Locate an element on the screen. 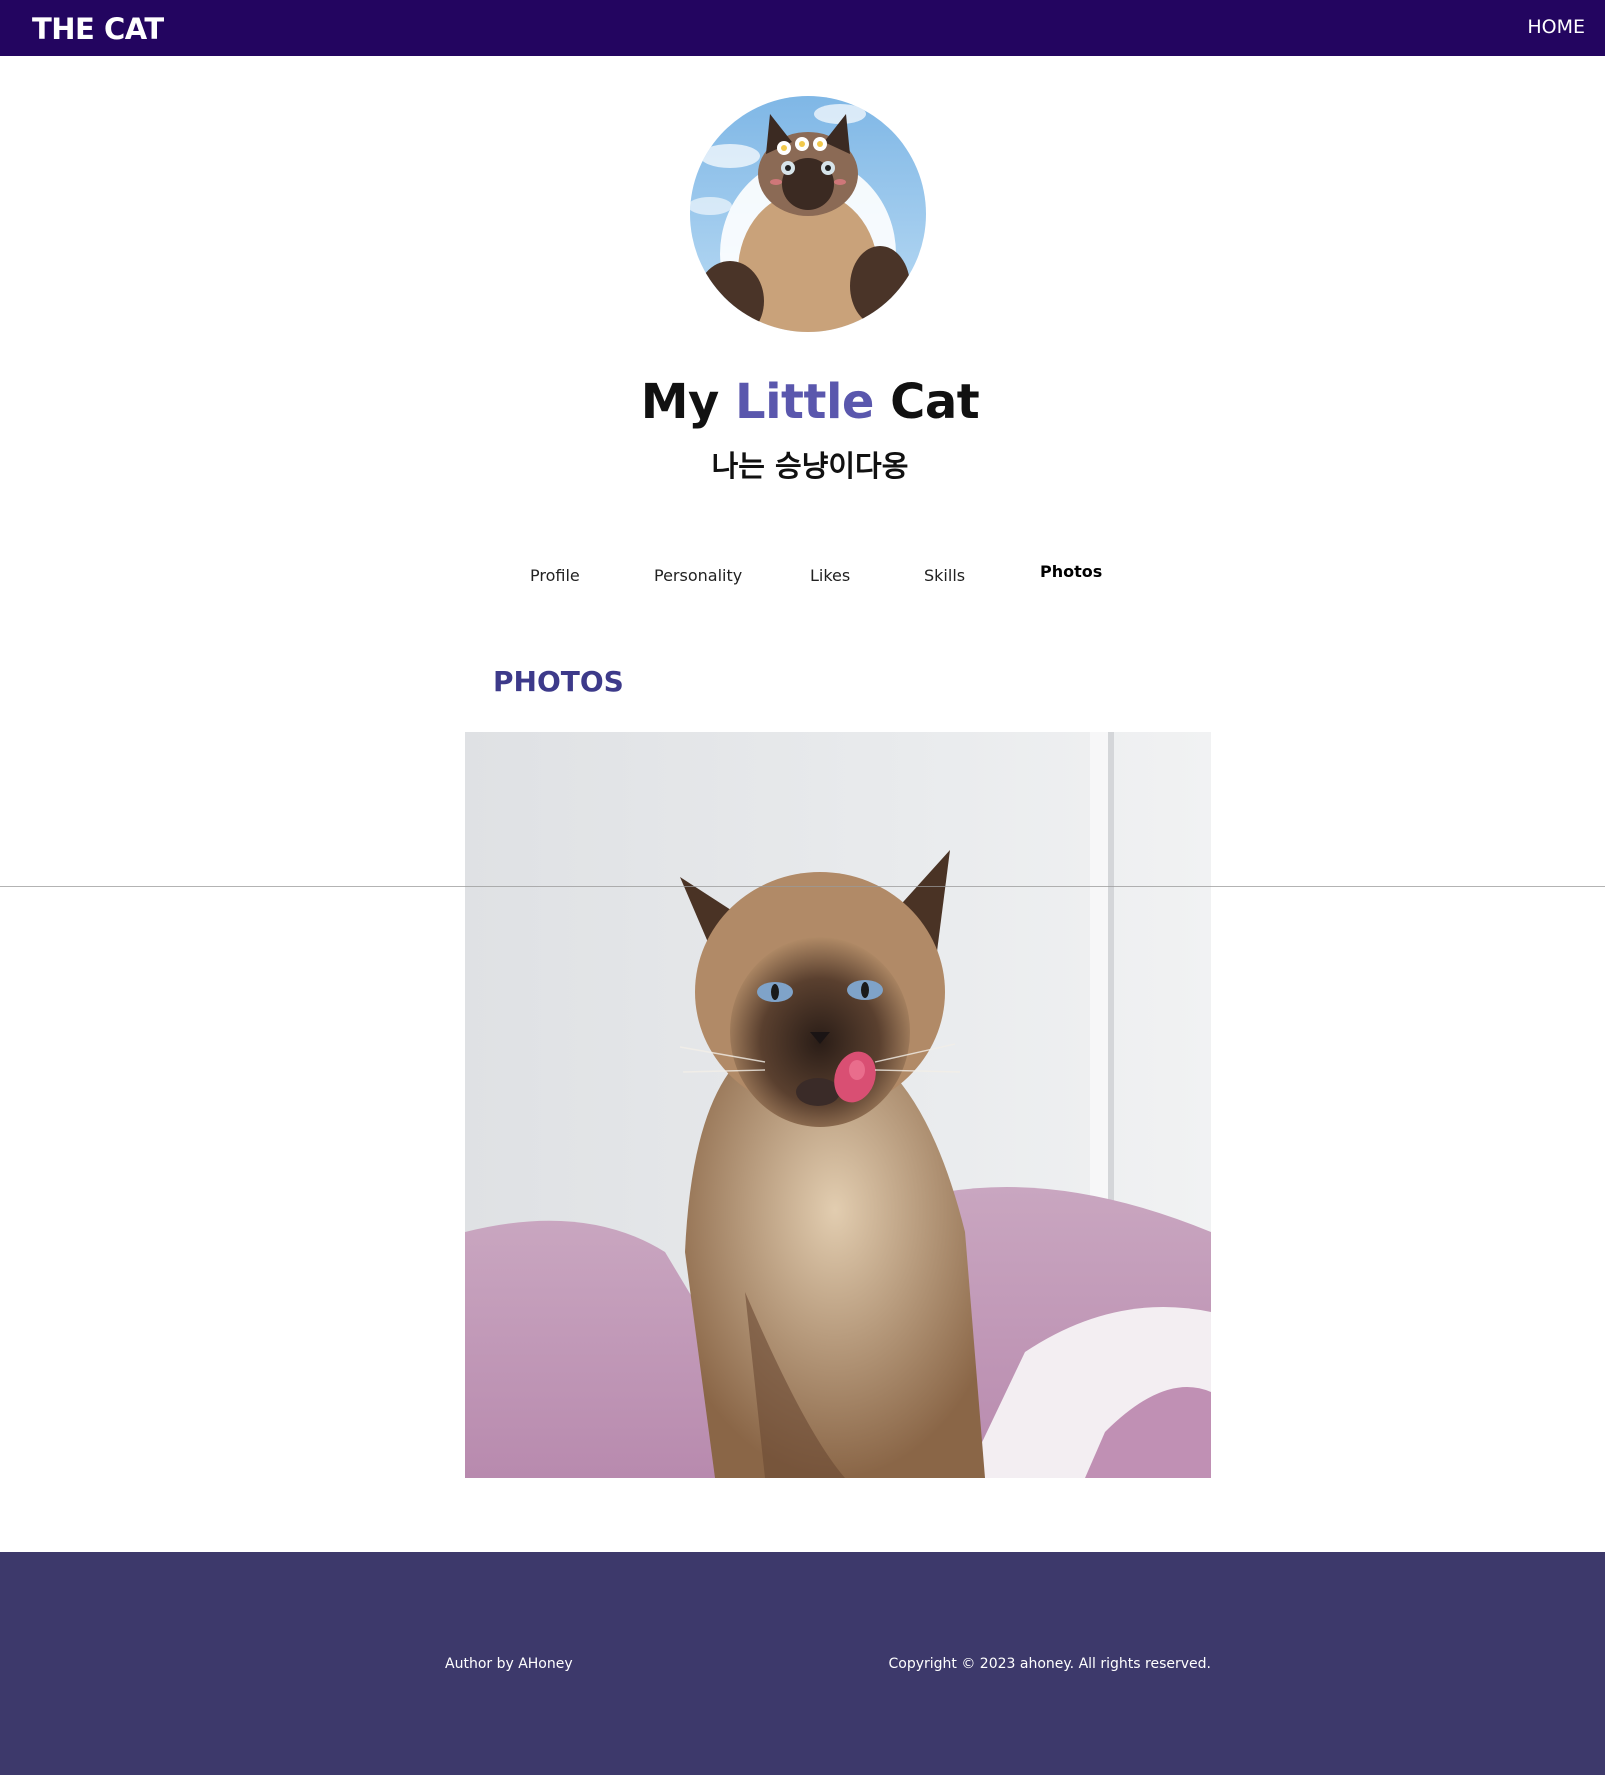 The image size is (1605, 1775). tab-personality: Personality is located at coordinates (698, 575).